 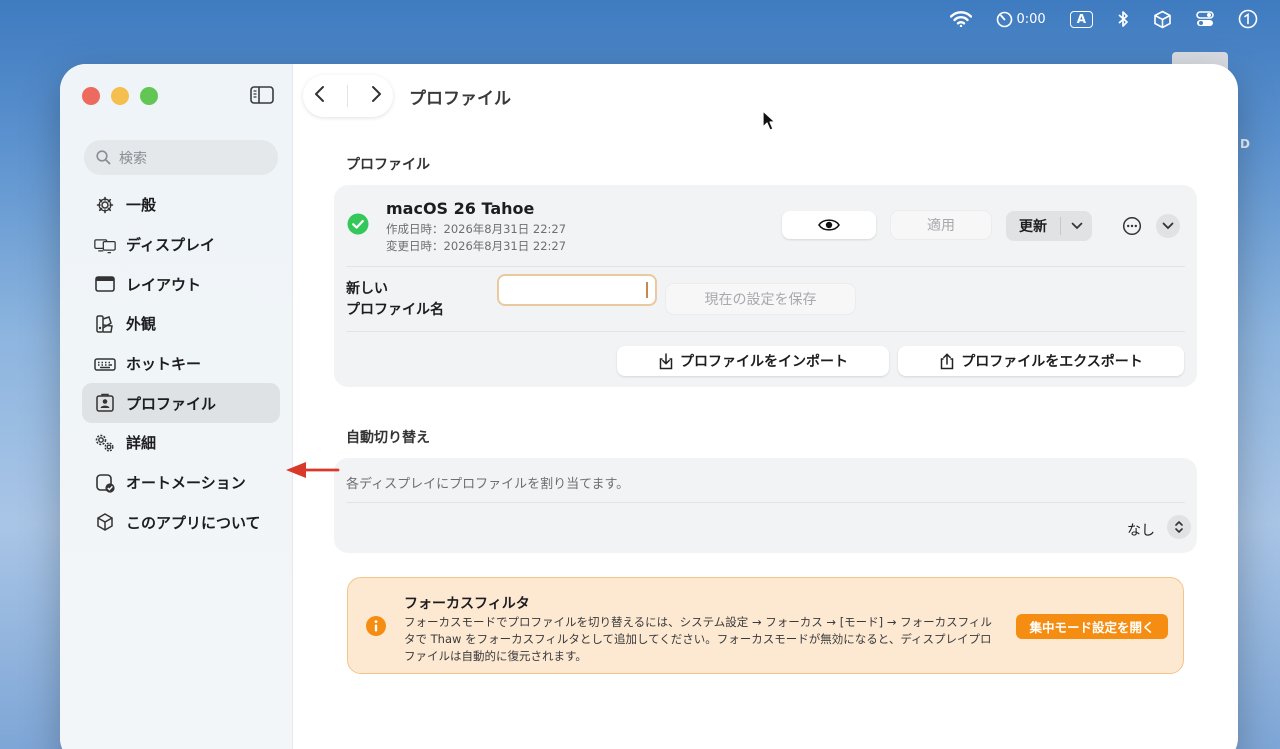 I want to click on save-current-settings-button: 現在の設定を保存, so click(x=760, y=299).